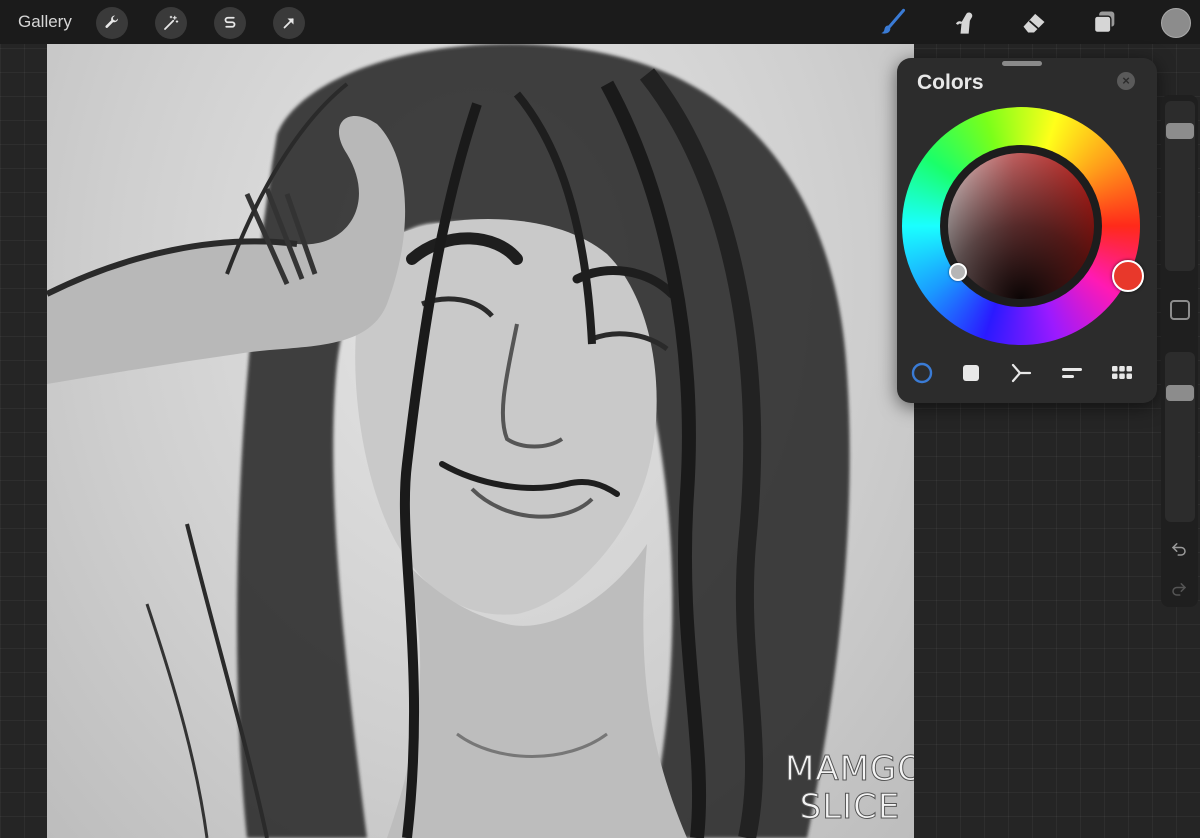  Describe the element at coordinates (600, 22) in the screenshot. I see `top-toolbar: Gallery` at that location.